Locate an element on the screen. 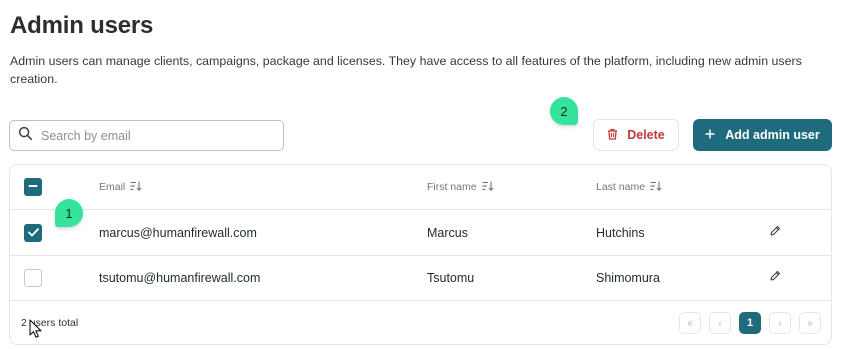 The height and width of the screenshot is (349, 844). mouse-cursor-icon is located at coordinates (36, 329).